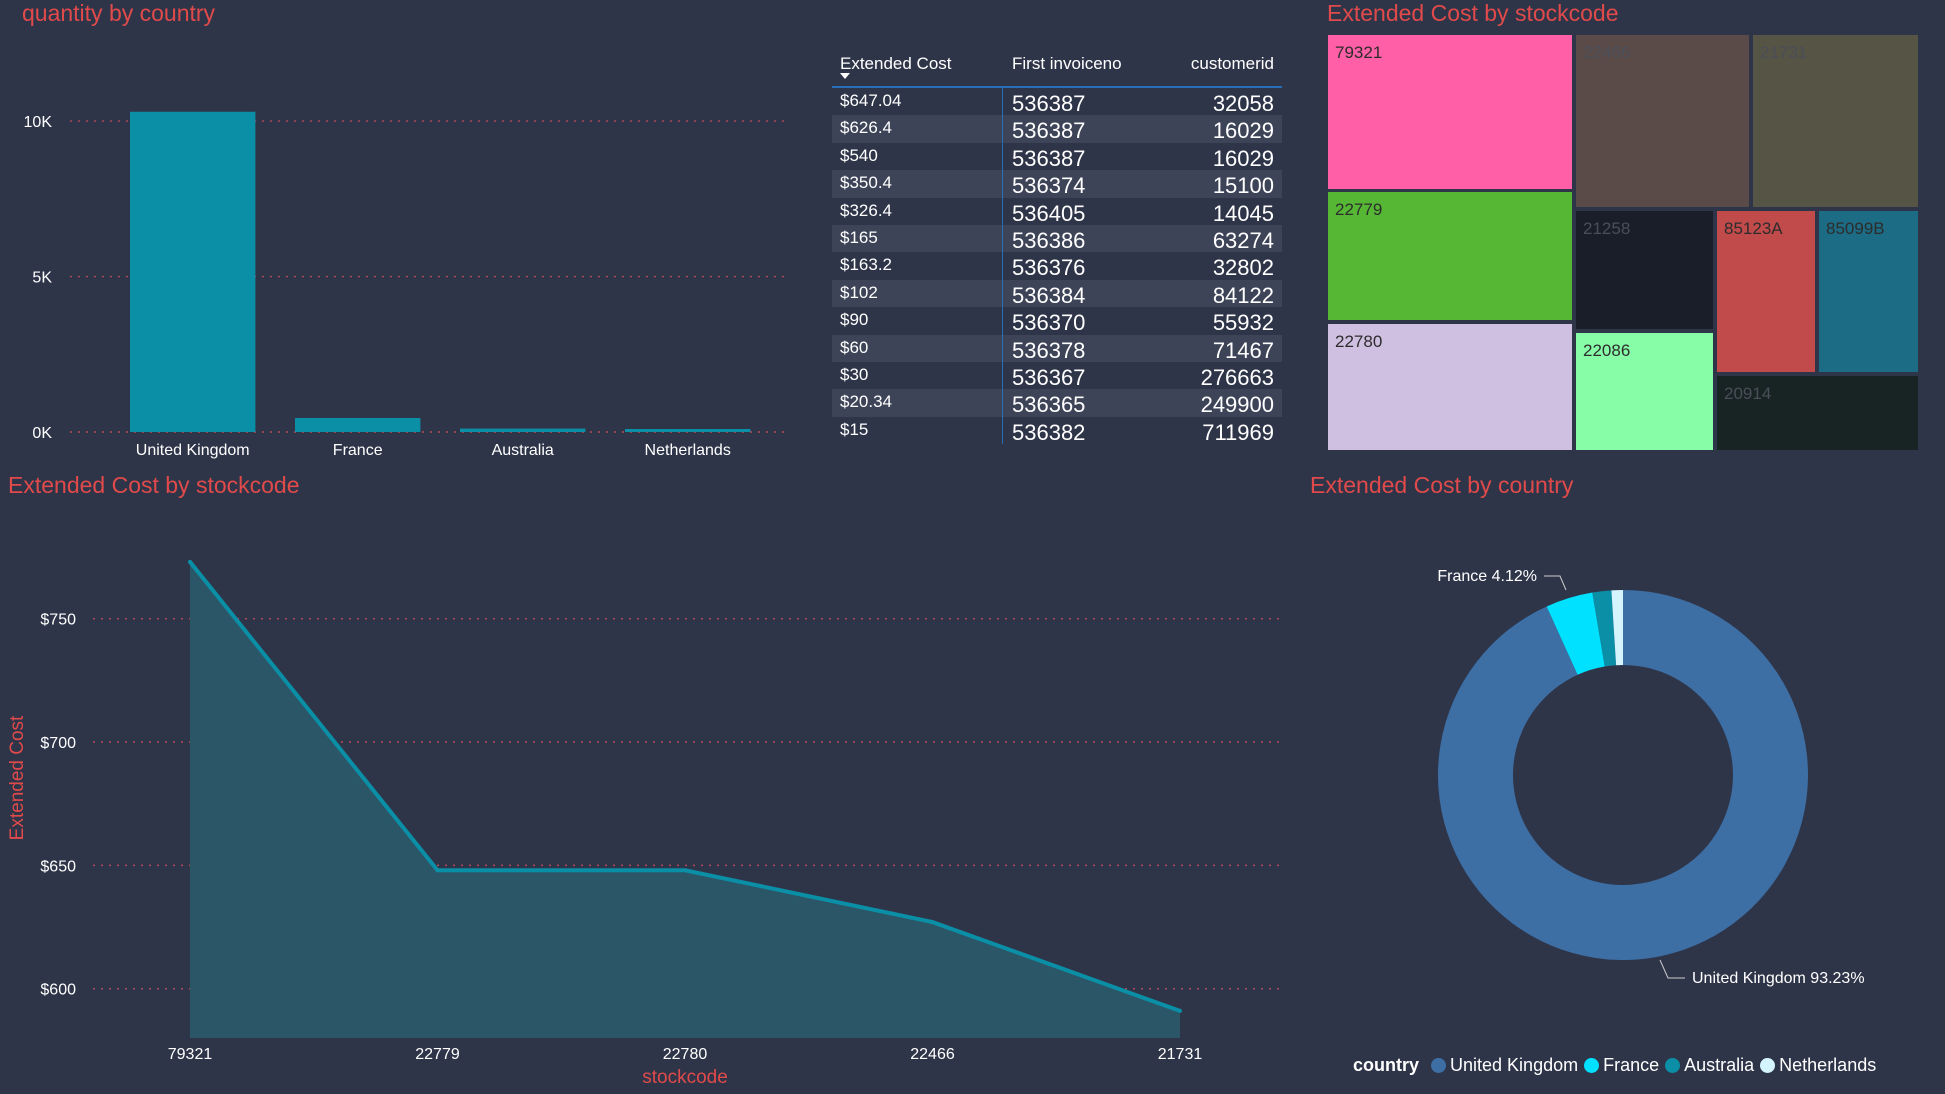 The image size is (1945, 1094). I want to click on legend-item: United Kingdom, so click(1504, 1065).